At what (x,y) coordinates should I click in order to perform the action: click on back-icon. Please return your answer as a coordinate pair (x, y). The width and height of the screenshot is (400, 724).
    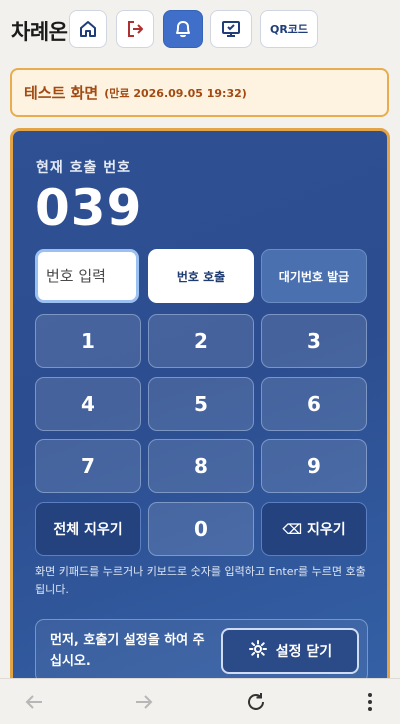
    Looking at the image, I should click on (34, 702).